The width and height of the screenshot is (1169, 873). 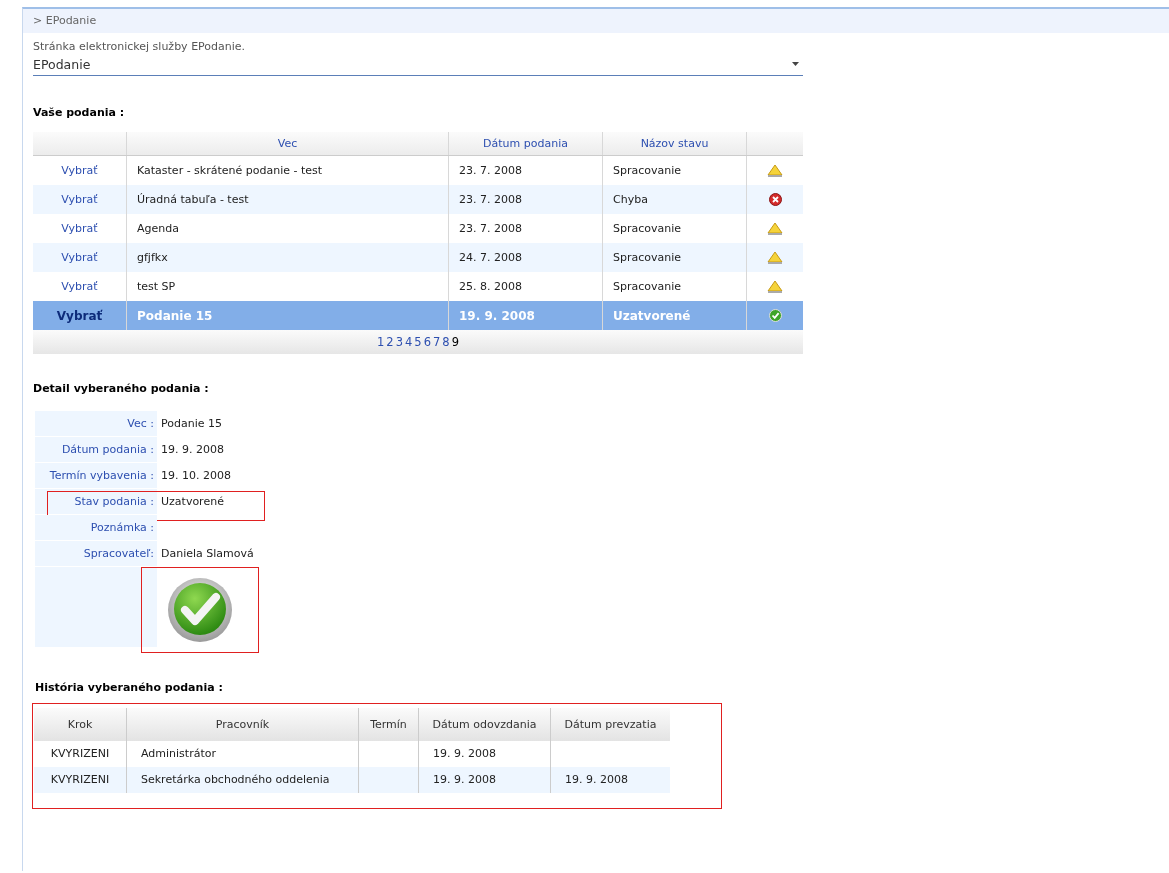 I want to click on table-cell: 25. 8. 2008, so click(x=490, y=286).